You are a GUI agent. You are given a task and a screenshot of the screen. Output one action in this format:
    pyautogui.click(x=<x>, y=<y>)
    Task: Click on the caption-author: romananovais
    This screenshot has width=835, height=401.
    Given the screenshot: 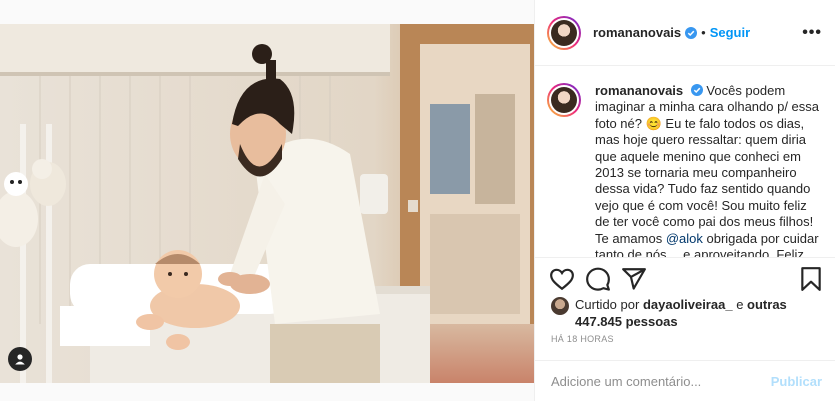 What is the action you would take?
    pyautogui.click(x=639, y=90)
    